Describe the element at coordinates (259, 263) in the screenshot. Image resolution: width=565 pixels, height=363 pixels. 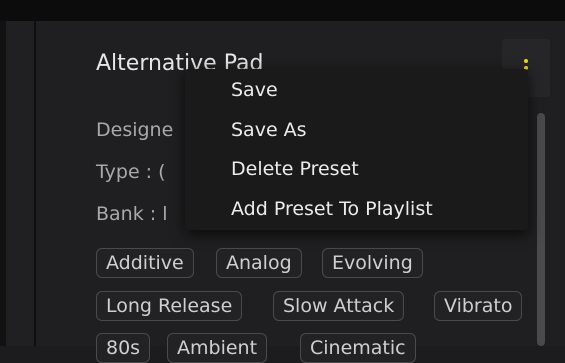
I see `tag-analog: Analog` at that location.